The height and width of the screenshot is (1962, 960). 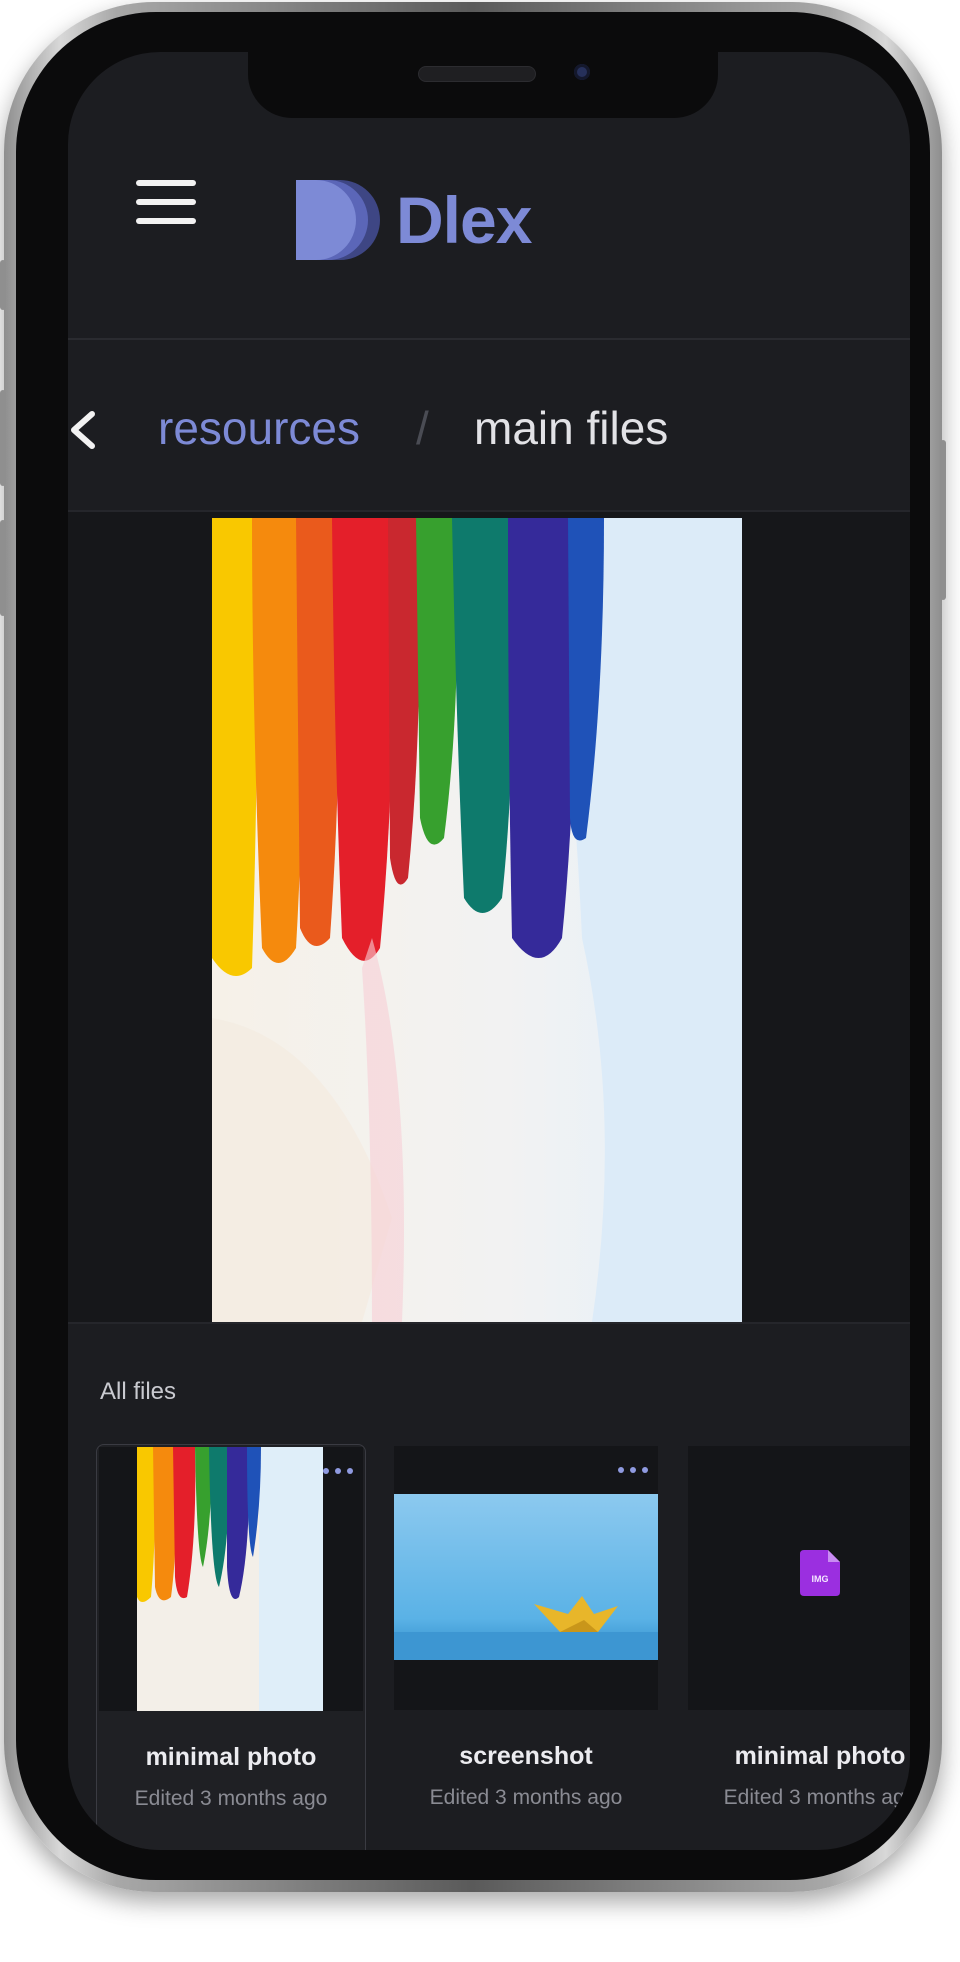 I want to click on files-divider, so click(x=489, y=1323).